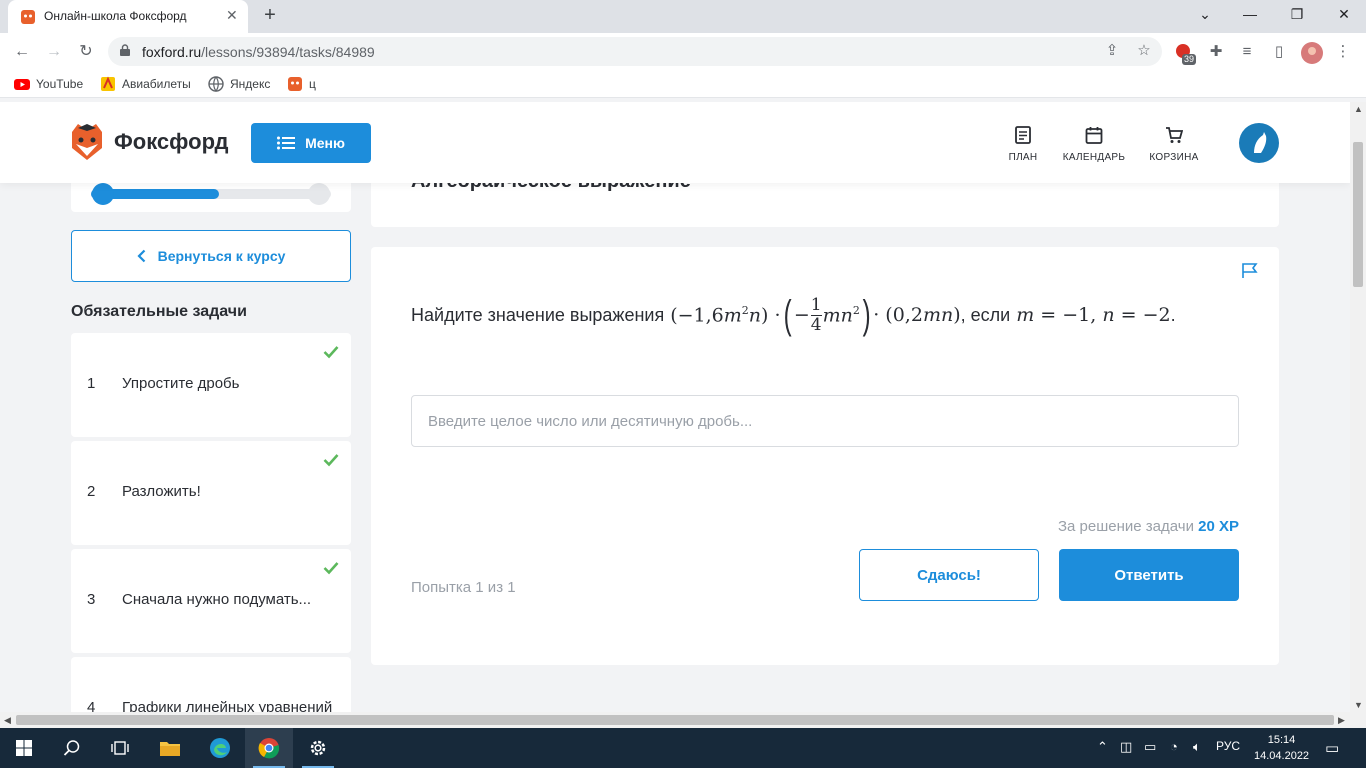 This screenshot has width=1366, height=768. I want to click on restore-window-button: ❐, so click(1297, 14).